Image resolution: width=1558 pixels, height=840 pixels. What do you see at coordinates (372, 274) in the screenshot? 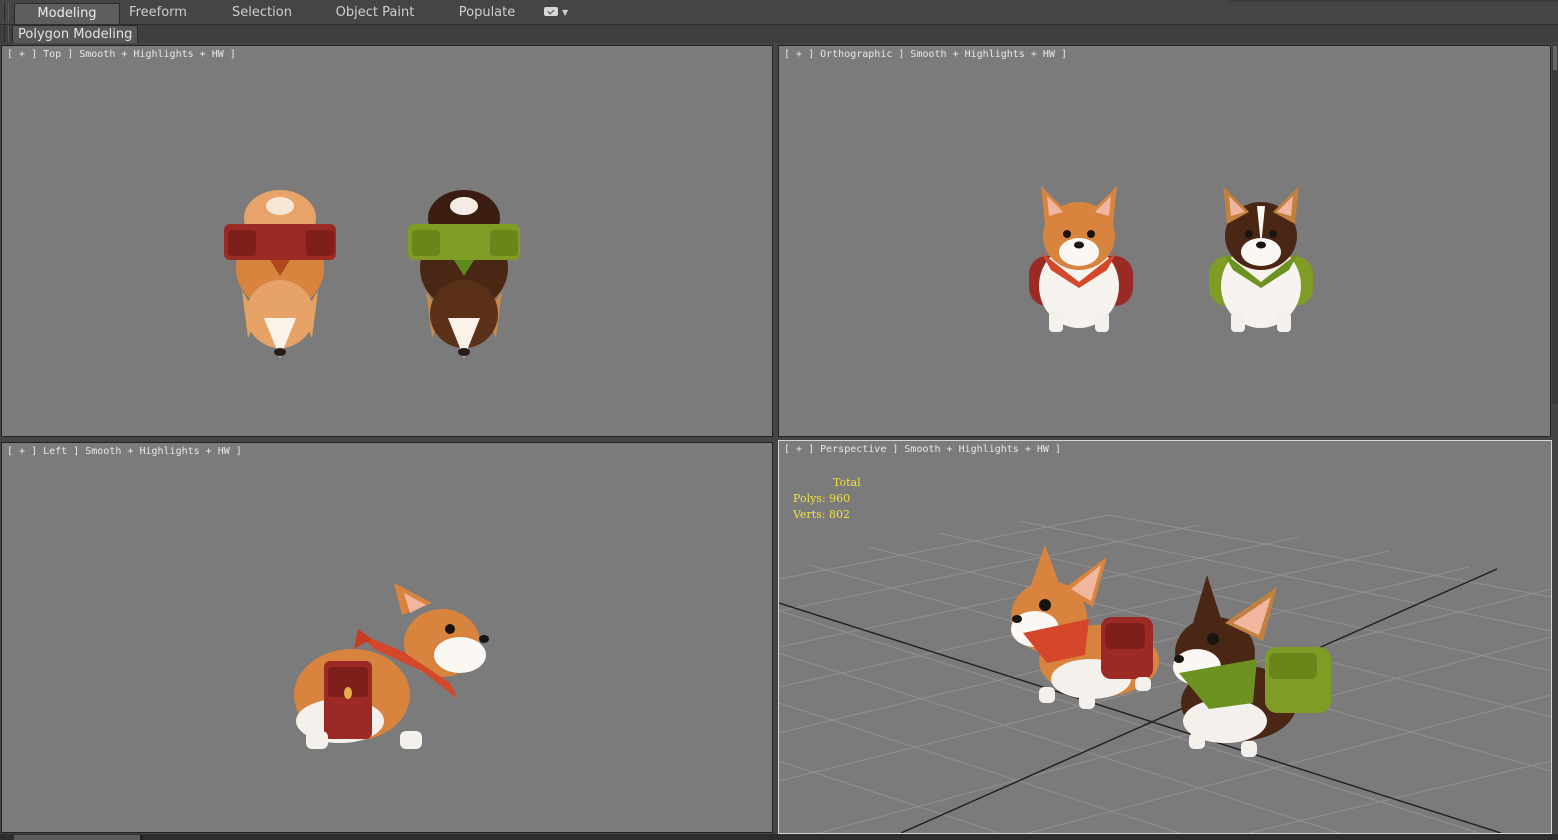
I see `top-view-scene` at bounding box center [372, 274].